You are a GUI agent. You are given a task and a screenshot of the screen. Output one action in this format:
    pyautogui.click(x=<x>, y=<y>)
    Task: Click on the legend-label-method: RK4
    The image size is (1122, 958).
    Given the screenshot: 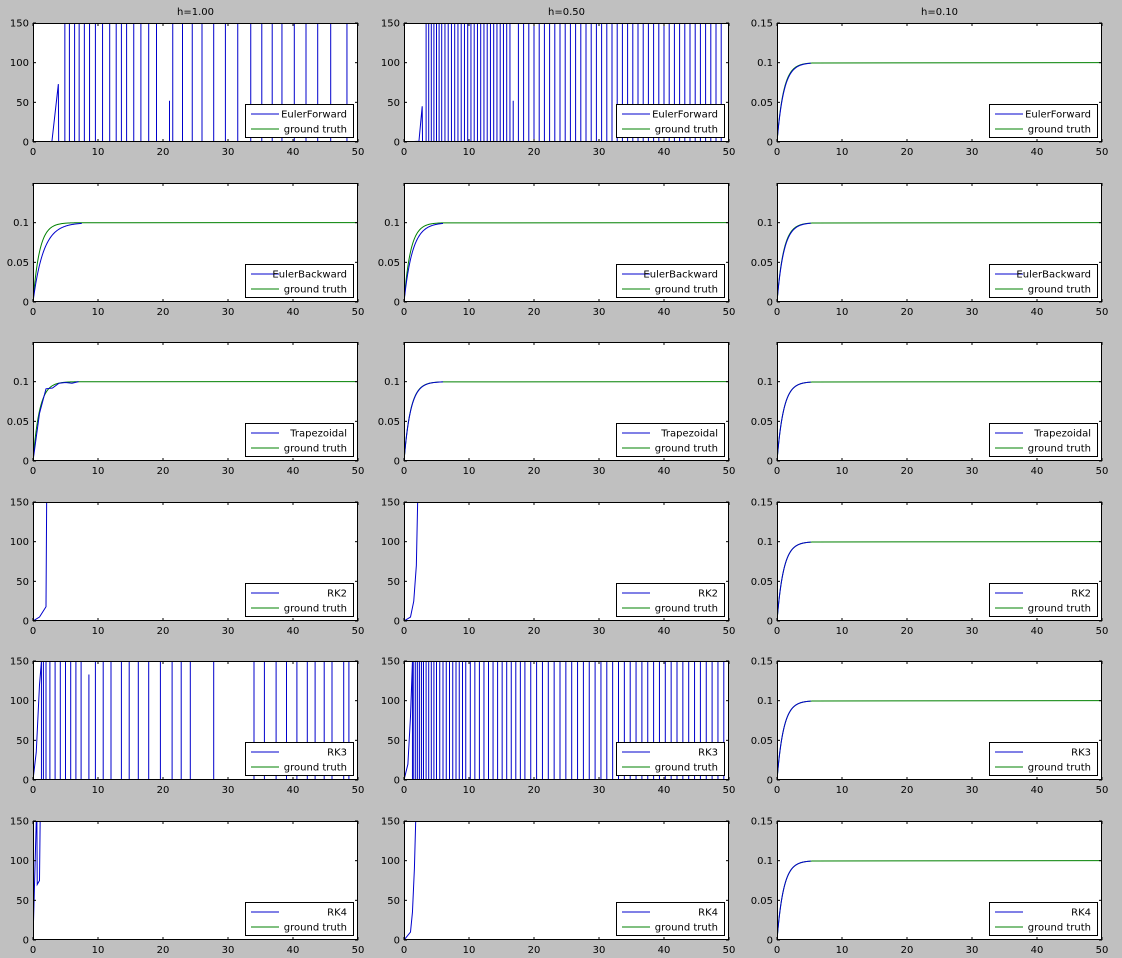 What is the action you would take?
    pyautogui.click(x=337, y=913)
    